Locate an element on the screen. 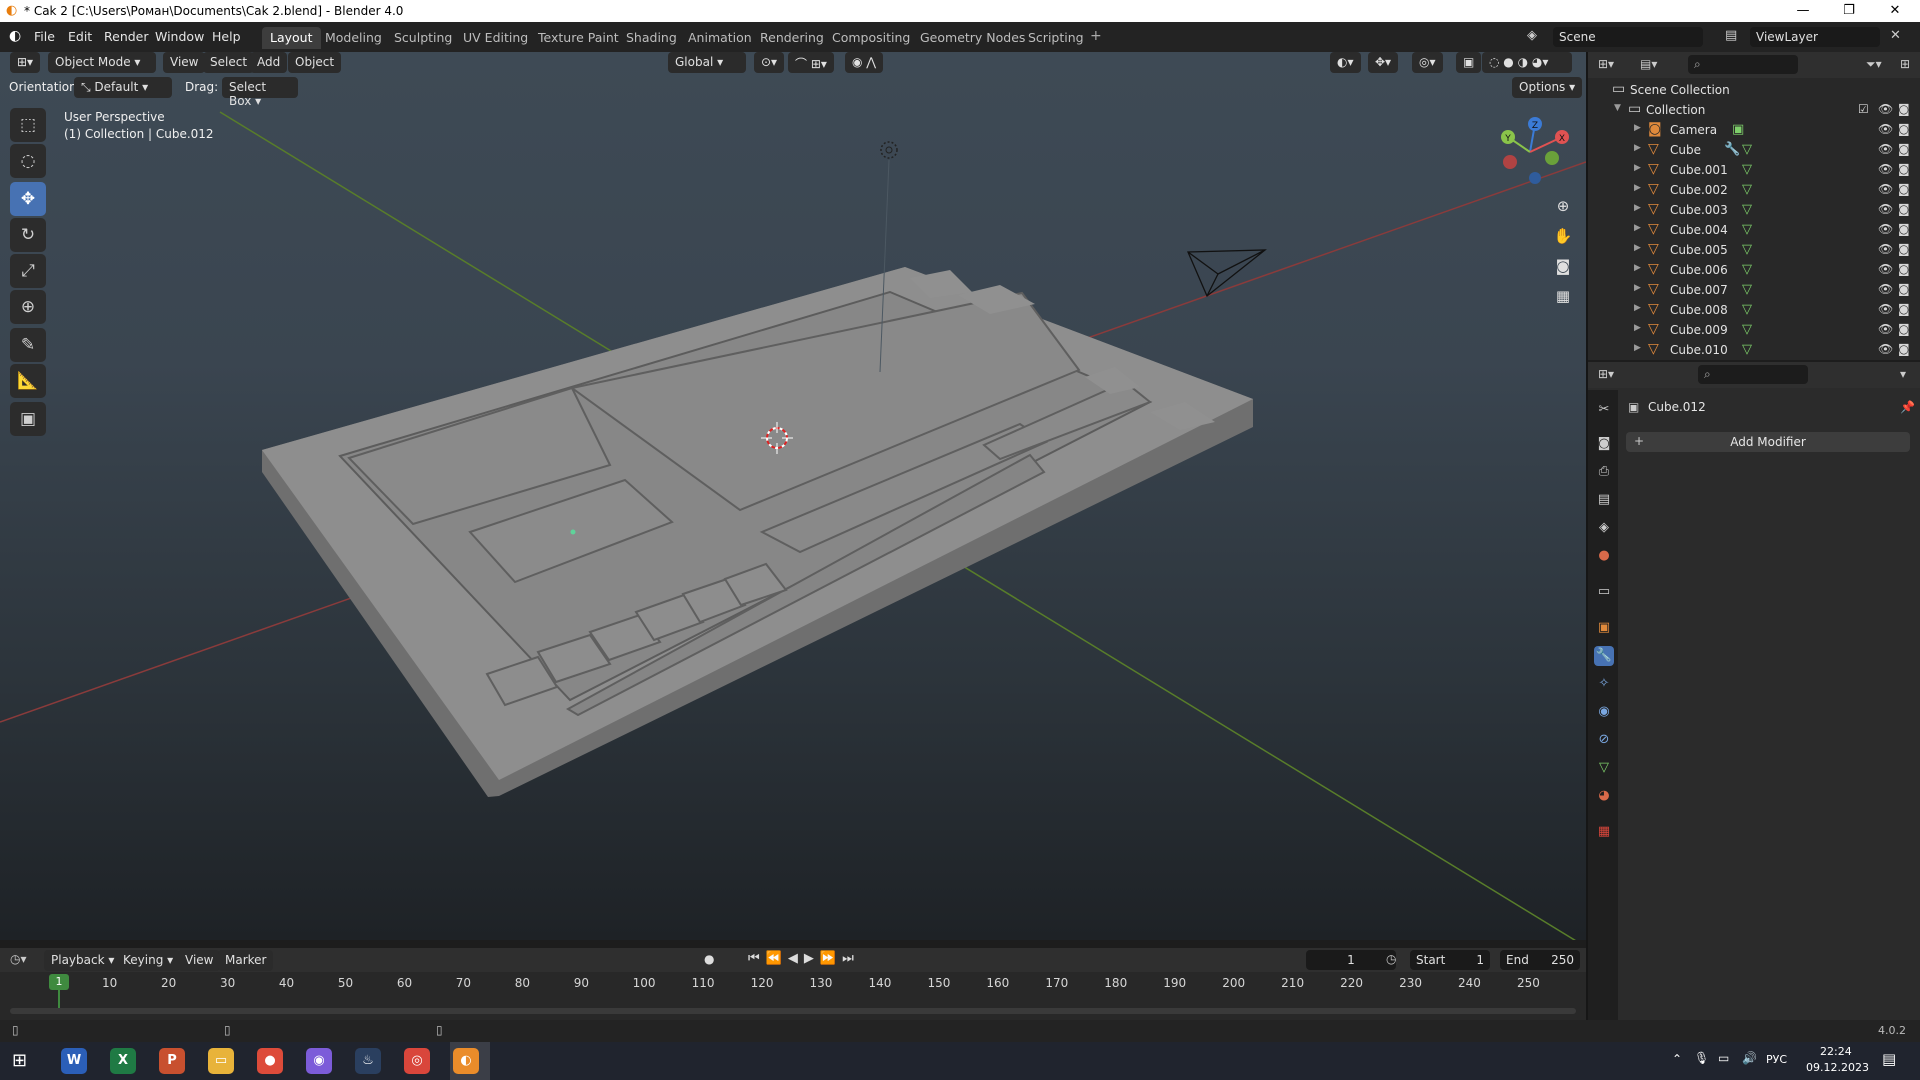 The width and height of the screenshot is (1920, 1080). pan-hand-icon: ✋ is located at coordinates (1563, 236).